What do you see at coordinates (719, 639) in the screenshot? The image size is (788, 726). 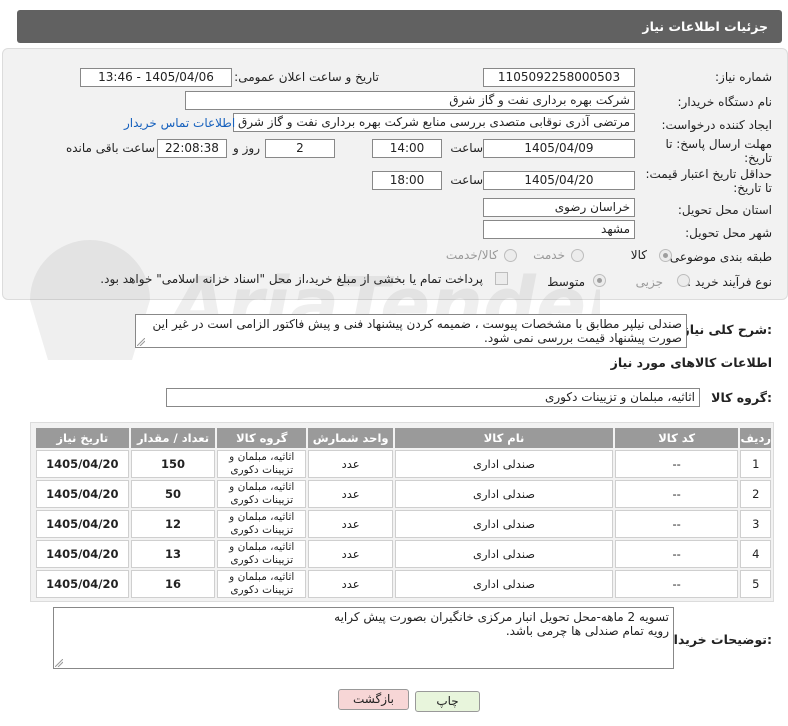 I see `buyer-notes-label: توضیحات خریدار:` at bounding box center [719, 639].